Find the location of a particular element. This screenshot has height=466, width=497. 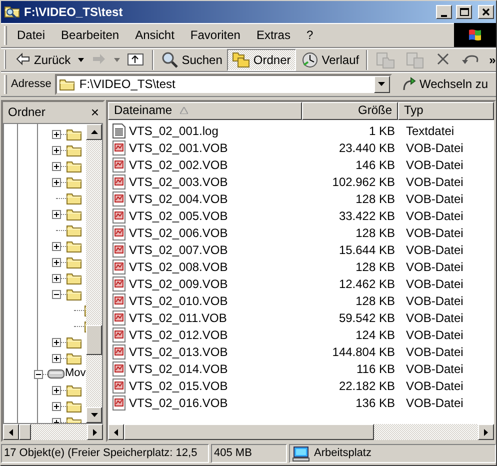

file-row: VTS_02_009.VOB 12.462 KB VOB-Datei is located at coordinates (301, 284).